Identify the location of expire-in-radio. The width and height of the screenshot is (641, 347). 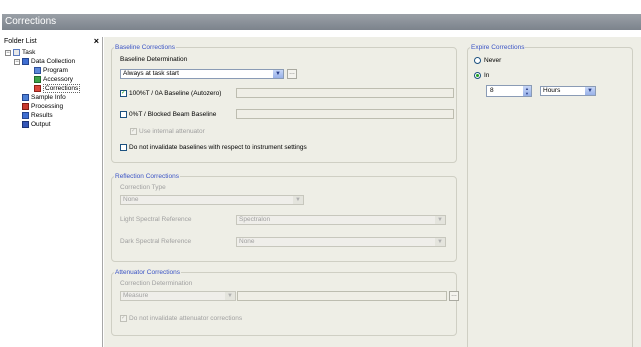
(477, 75).